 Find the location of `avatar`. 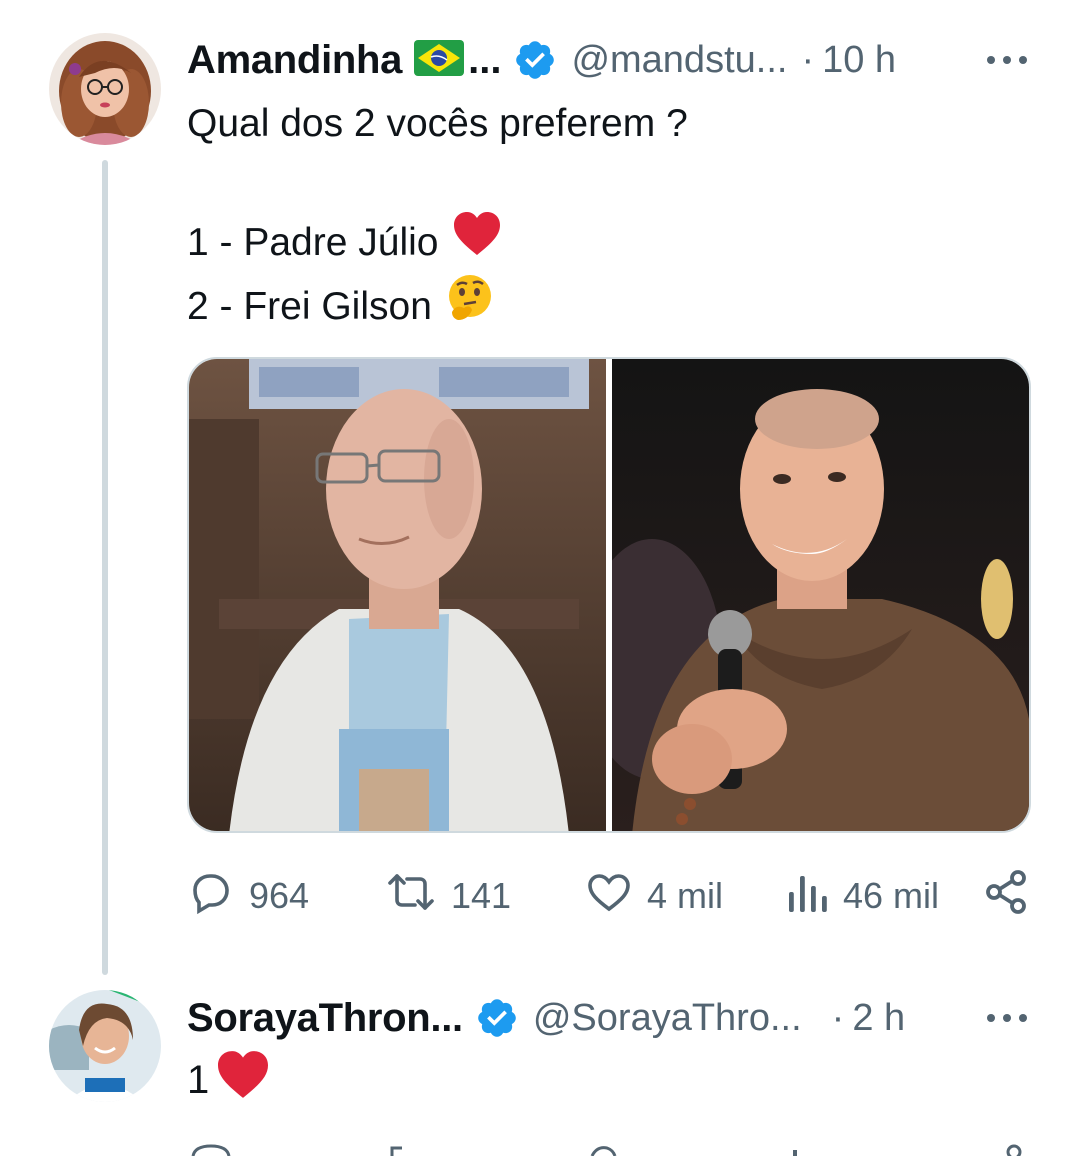

avatar is located at coordinates (105, 89).